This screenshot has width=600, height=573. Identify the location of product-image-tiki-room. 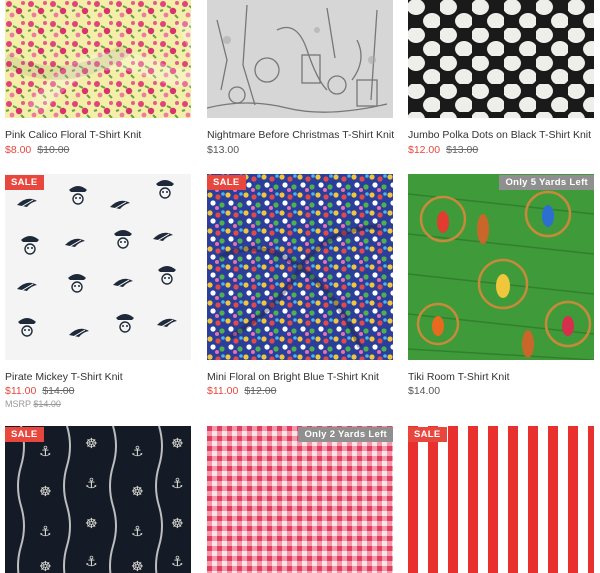
(501, 267).